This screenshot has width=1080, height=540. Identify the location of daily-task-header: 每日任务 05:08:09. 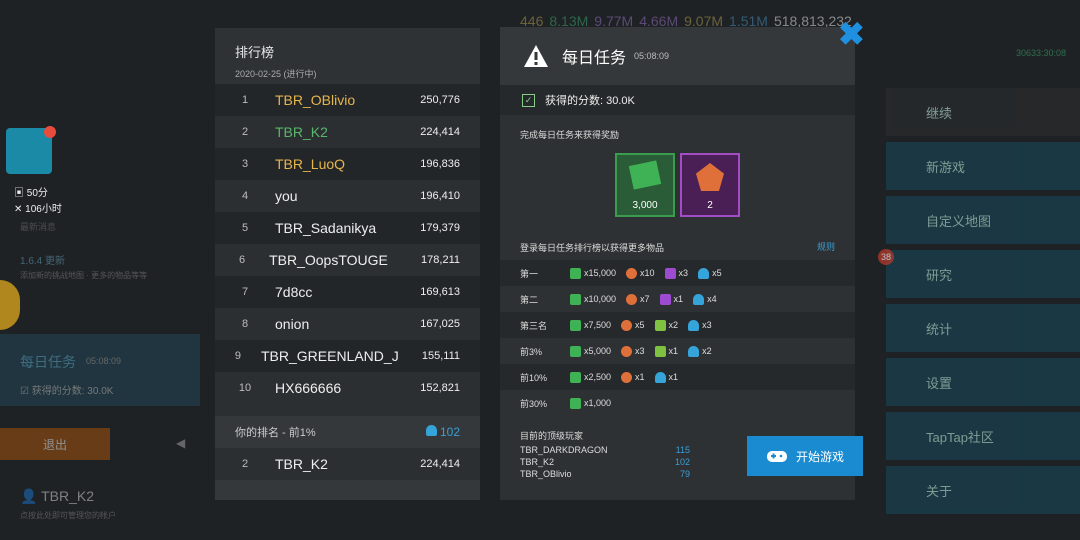
(677, 56).